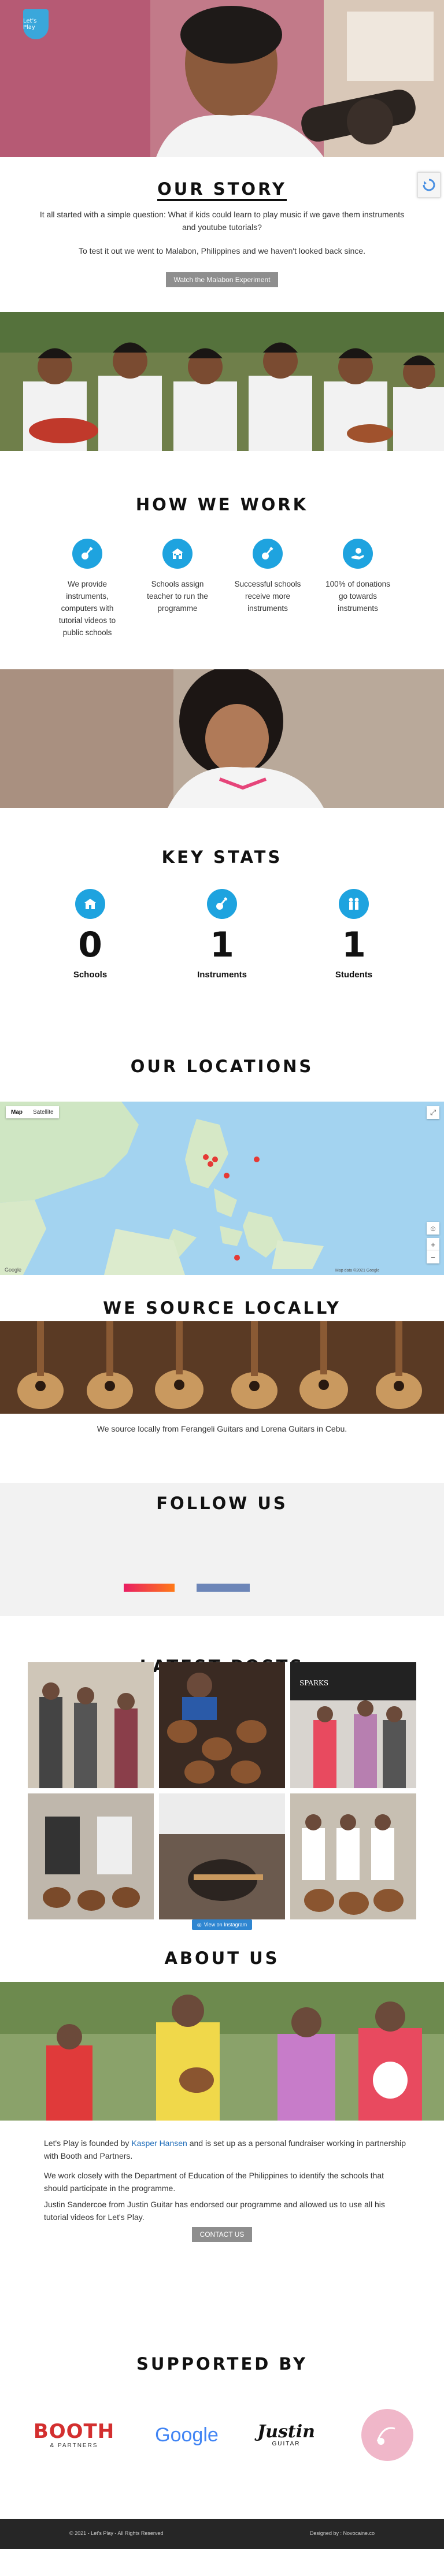 The height and width of the screenshot is (2576, 444). I want to click on justin-guitar-logo: Justin GUITAR, so click(286, 2435).